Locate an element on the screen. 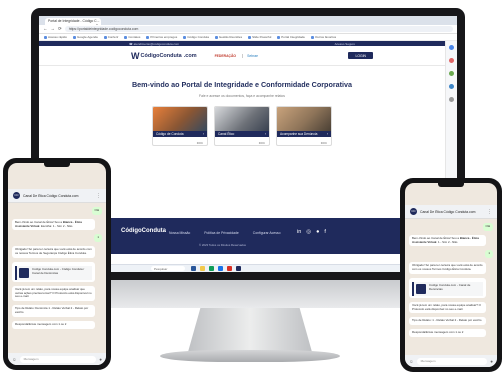  secure-access-label: Acesso Seguro is located at coordinates (344, 43).